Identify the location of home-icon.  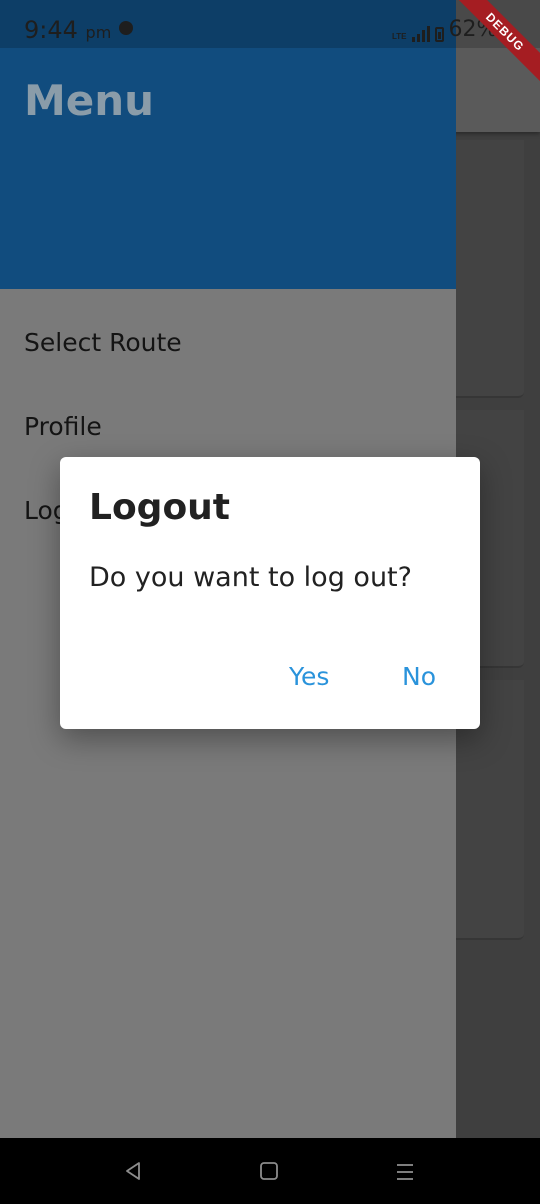
(269, 1171).